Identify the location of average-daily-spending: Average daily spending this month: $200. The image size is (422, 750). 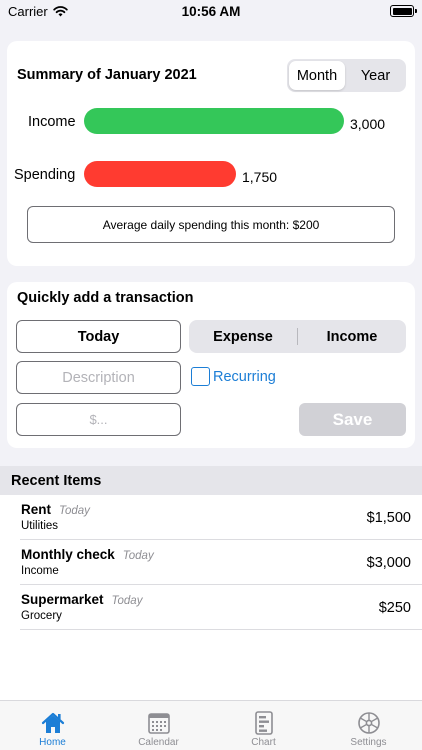
(211, 224).